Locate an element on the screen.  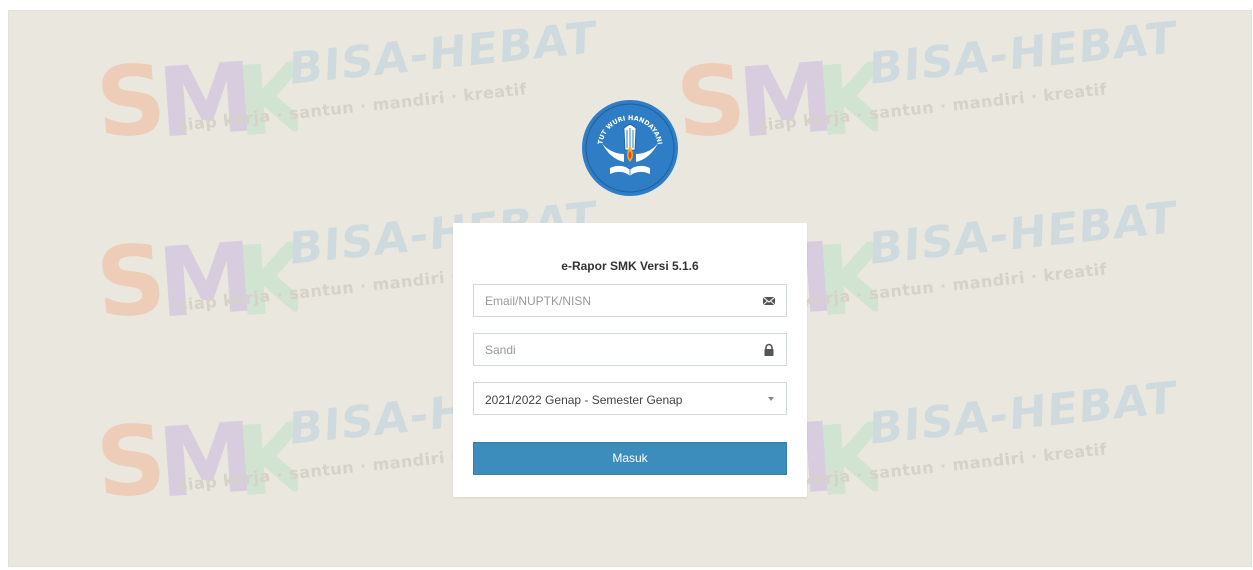
email-input is located at coordinates (630, 300).